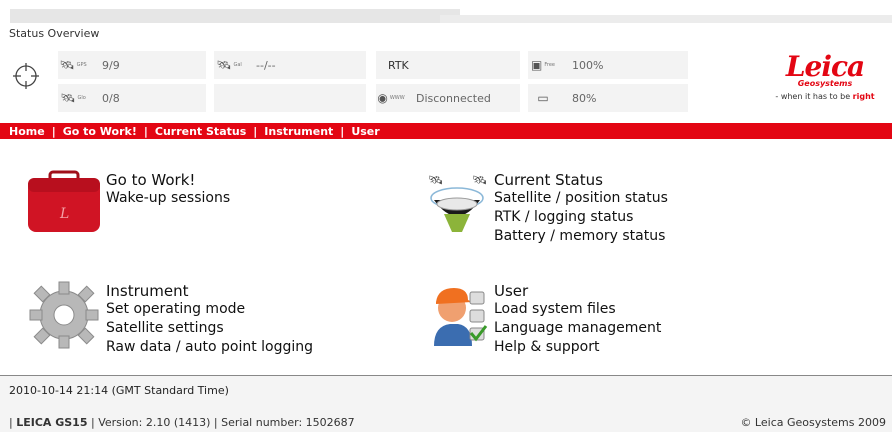 Image resolution: width=892 pixels, height=432 pixels. Describe the element at coordinates (64, 214) in the screenshot. I see `svg-text: L` at that location.